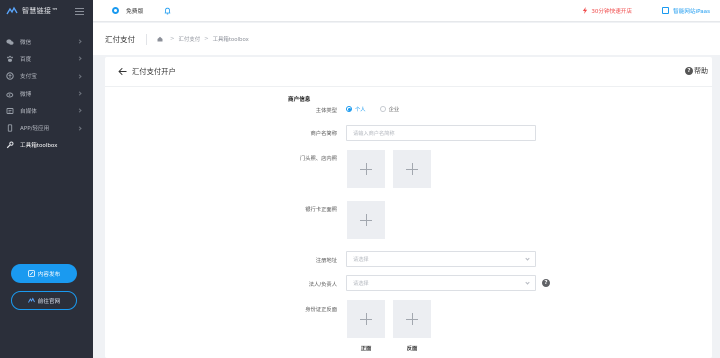 This screenshot has width=720, height=358. What do you see at coordinates (39, 146) in the screenshot?
I see `sidebar-item-label: 工具箱toolbox` at bounding box center [39, 146].